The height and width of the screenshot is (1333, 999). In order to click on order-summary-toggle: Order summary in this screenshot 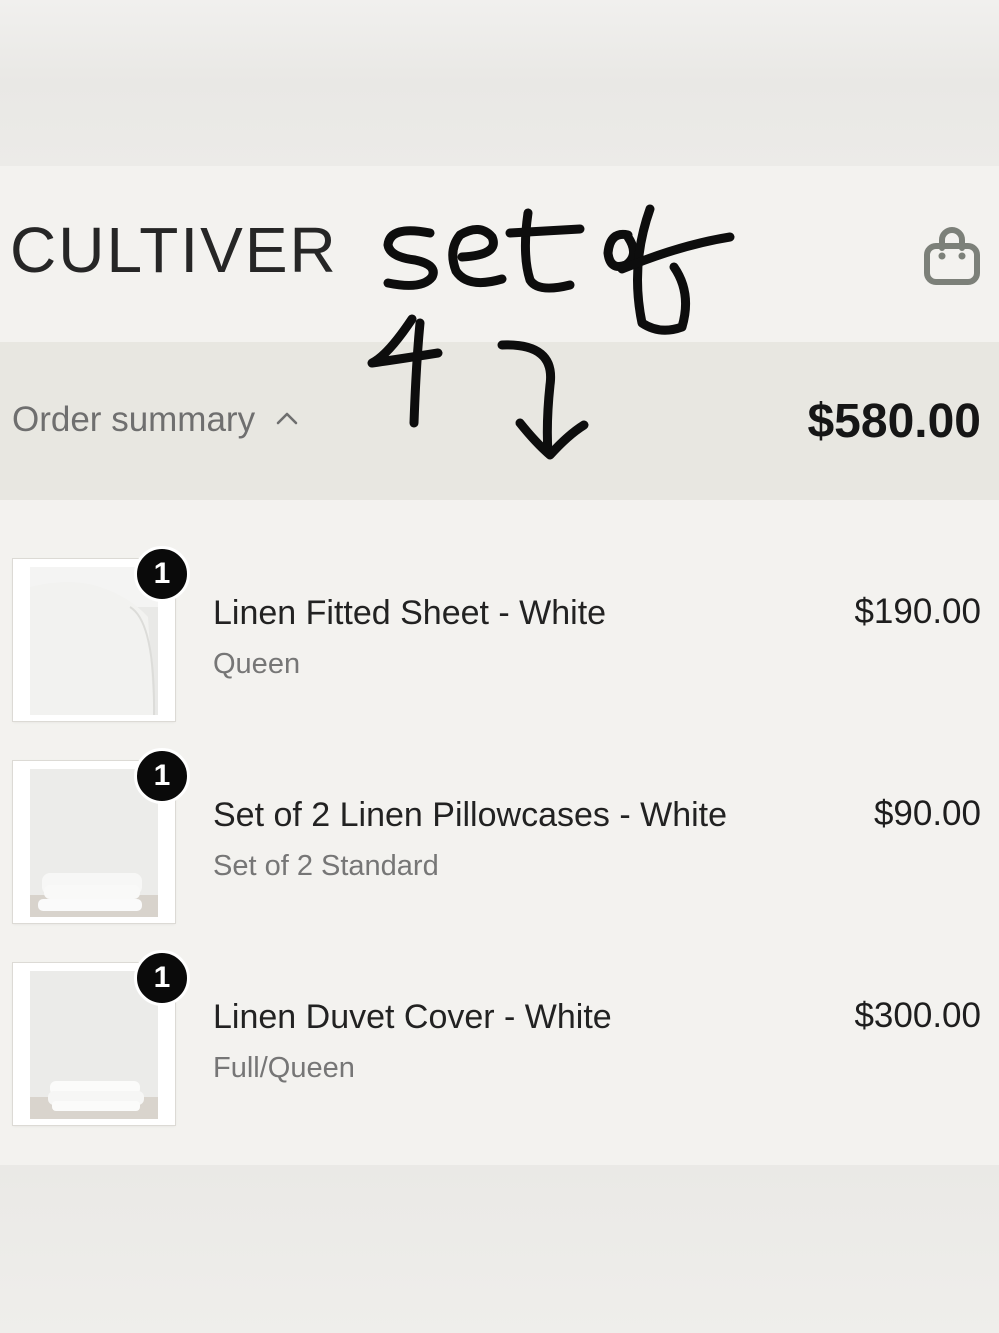, I will do `click(155, 420)`.